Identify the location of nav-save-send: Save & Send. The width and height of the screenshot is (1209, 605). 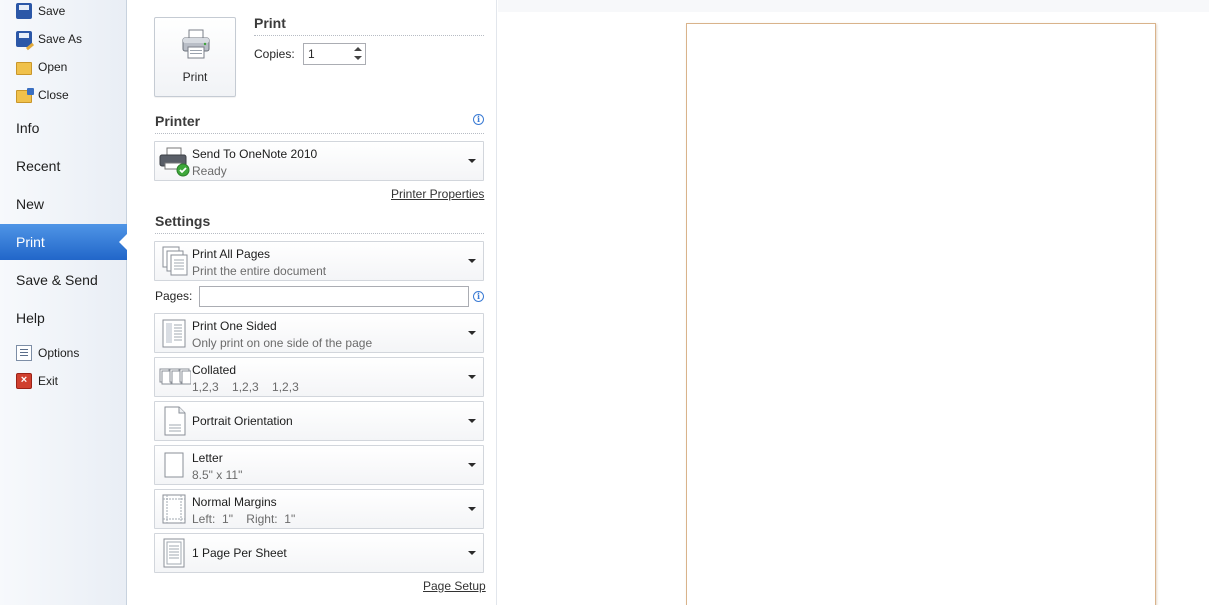
(63, 280).